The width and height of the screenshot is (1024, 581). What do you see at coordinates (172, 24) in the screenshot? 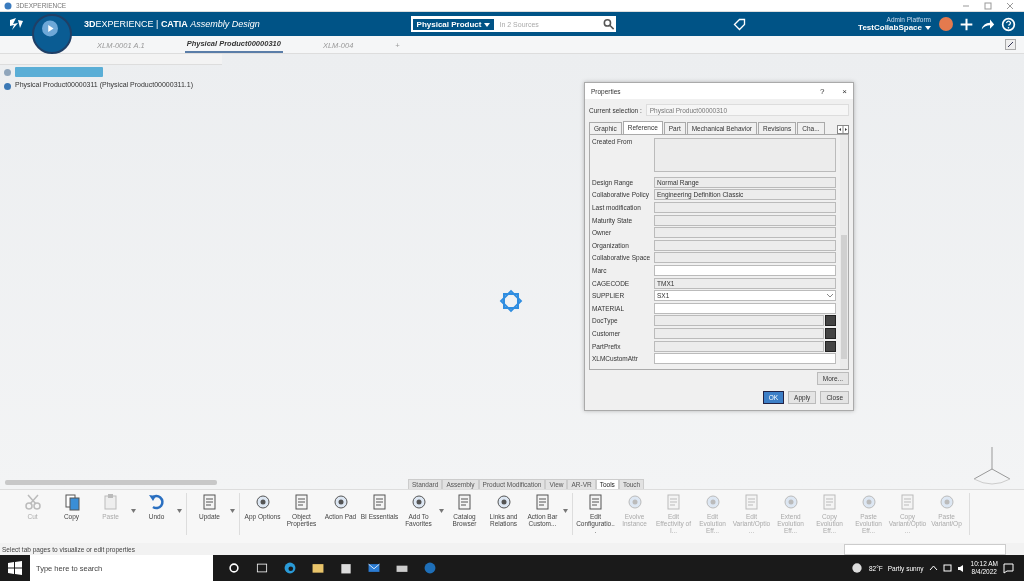
I see `app-title: 3DEXPERIENCE | CATIA Assembly Design` at bounding box center [172, 24].